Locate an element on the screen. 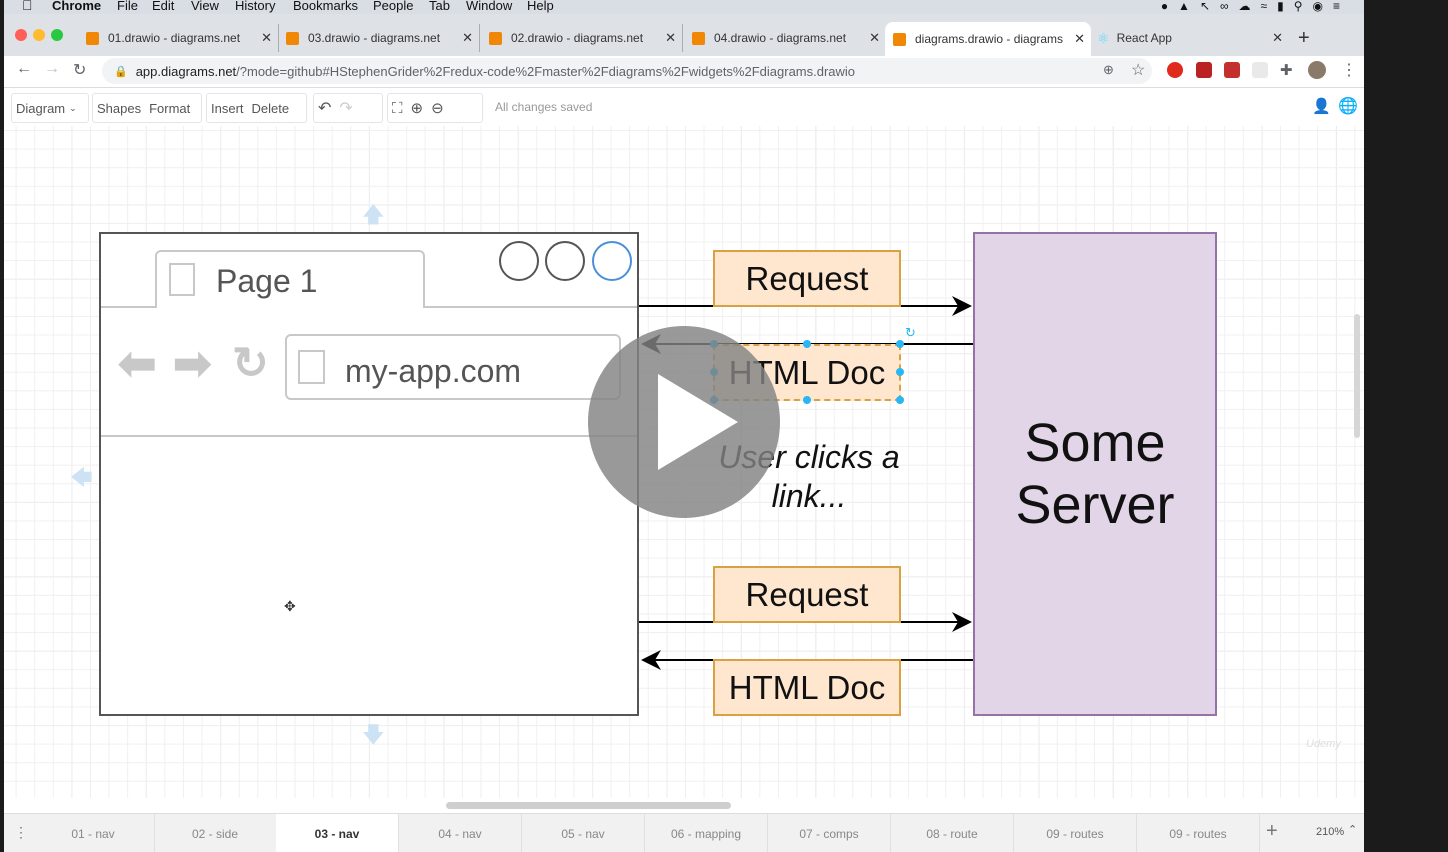 The height and width of the screenshot is (852, 1448). close-window-button is located at coordinates (21, 35).